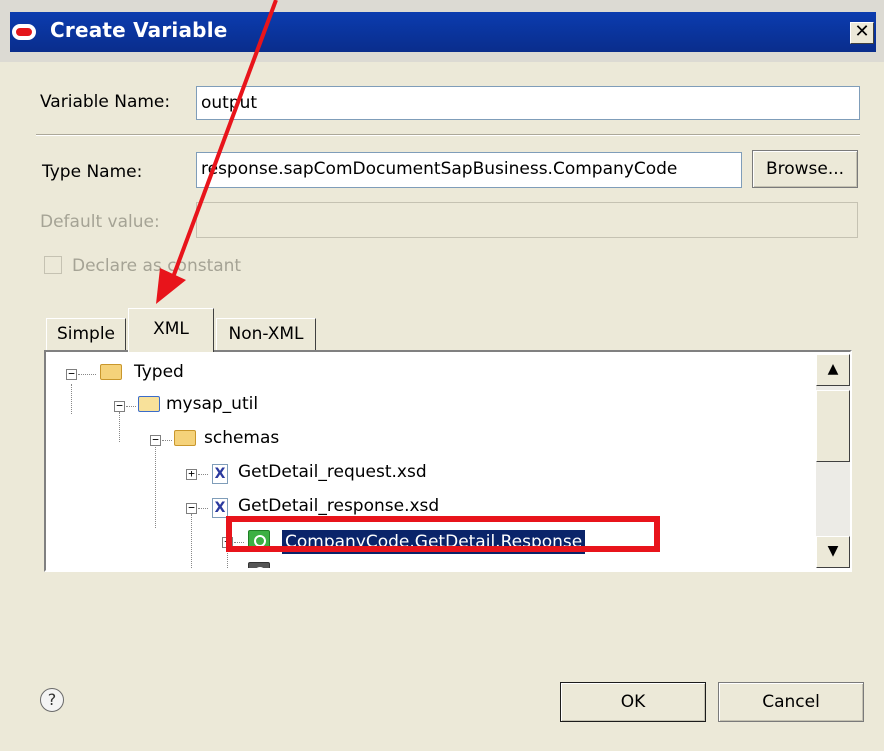 This screenshot has height=751, width=884. What do you see at coordinates (224, 140) in the screenshot?
I see `annotation-arrow-line` at bounding box center [224, 140].